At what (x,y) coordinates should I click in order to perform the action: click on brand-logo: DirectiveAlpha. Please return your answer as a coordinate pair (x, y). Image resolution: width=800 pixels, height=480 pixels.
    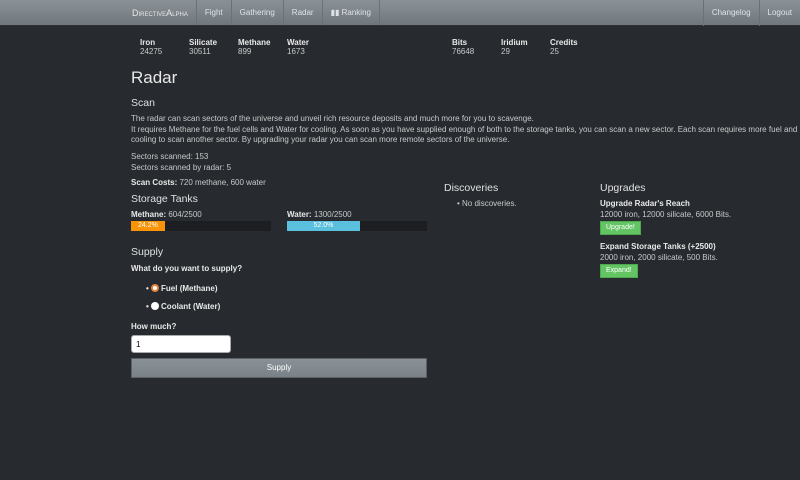
    Looking at the image, I should click on (98, 12).